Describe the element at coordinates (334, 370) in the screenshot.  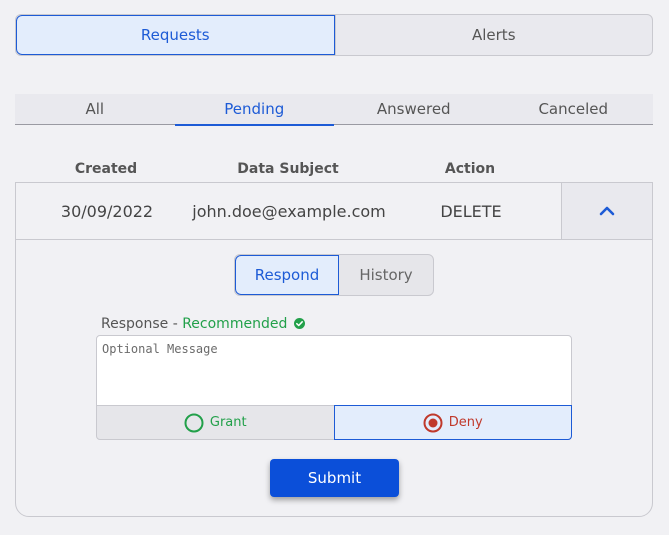
I see `message-input` at that location.